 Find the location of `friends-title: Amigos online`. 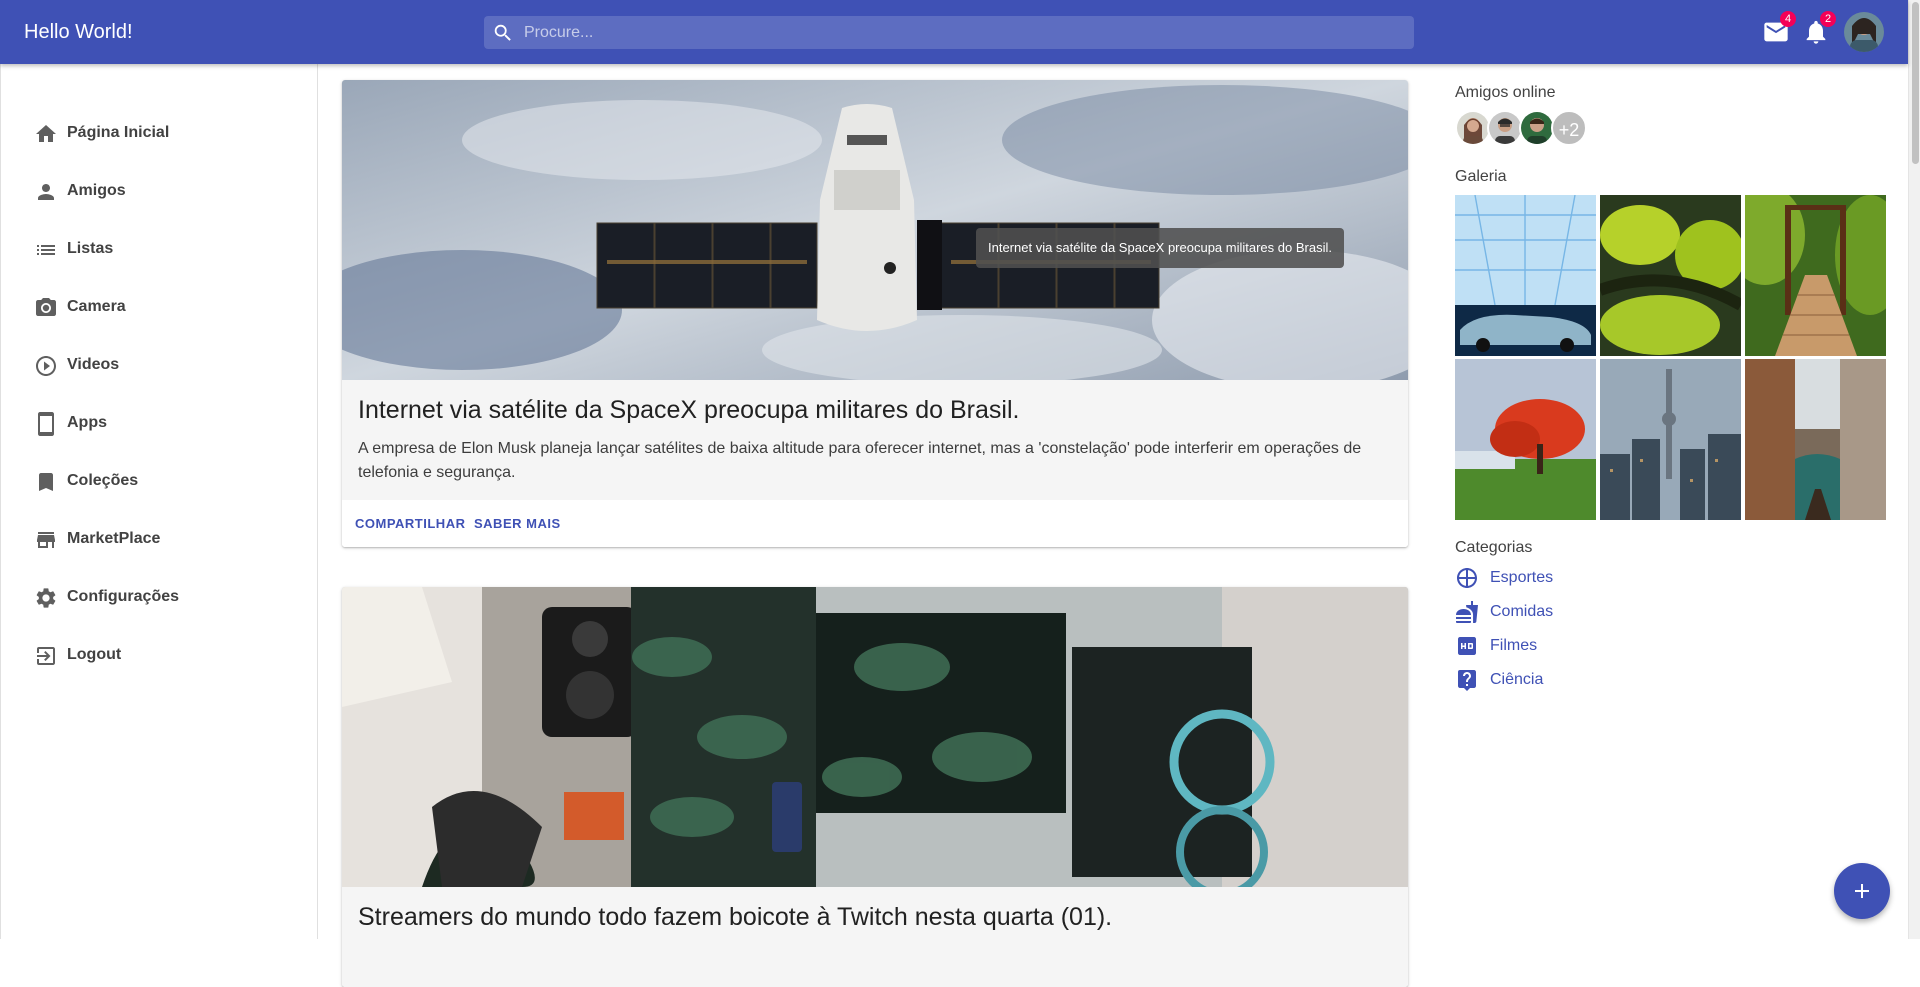

friends-title: Amigos online is located at coordinates (1505, 92).